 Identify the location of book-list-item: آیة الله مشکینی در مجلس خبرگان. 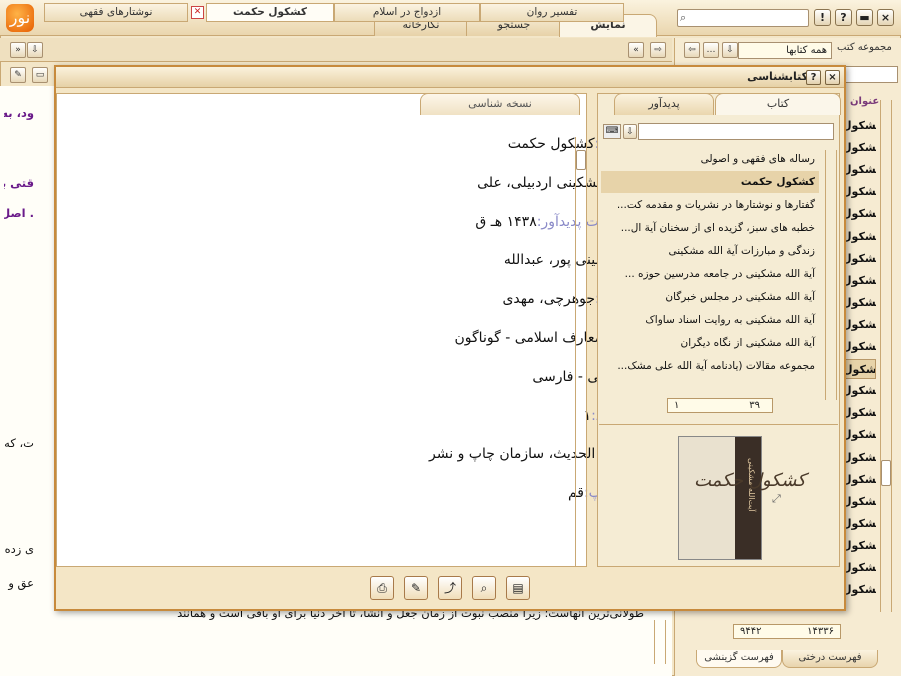
(710, 297).